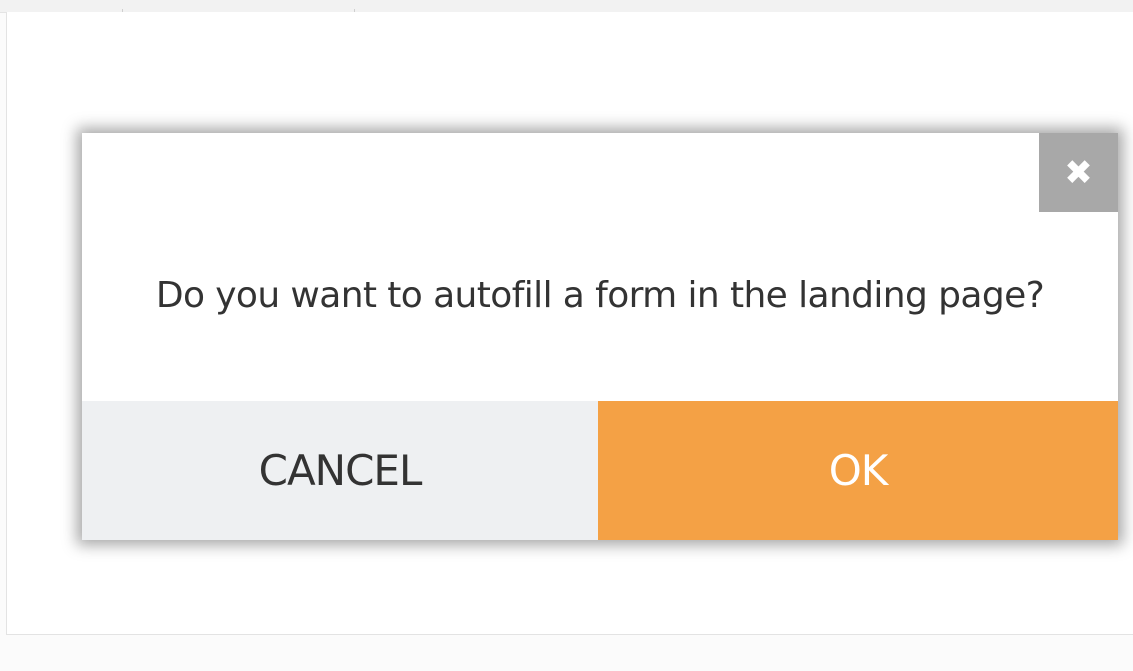 This screenshot has width=1133, height=671. I want to click on cancel-button-label: CANCEL, so click(340, 470).